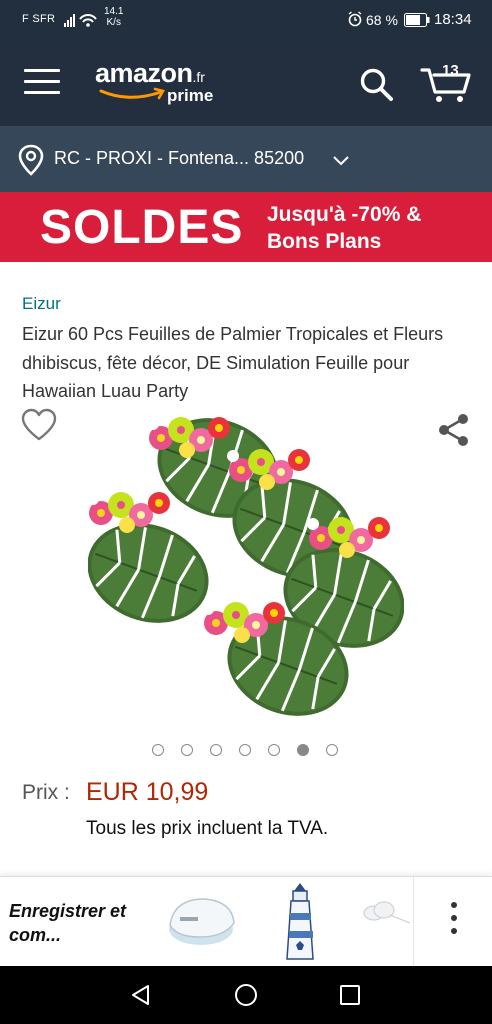 This screenshot has height=1024, width=492. I want to click on location-text: RC - PROXI - Fontena... 85200, so click(179, 158).